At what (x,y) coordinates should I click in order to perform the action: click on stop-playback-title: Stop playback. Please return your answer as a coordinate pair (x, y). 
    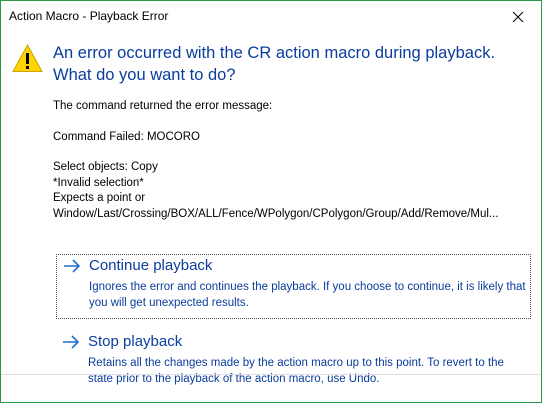
    Looking at the image, I should click on (135, 341).